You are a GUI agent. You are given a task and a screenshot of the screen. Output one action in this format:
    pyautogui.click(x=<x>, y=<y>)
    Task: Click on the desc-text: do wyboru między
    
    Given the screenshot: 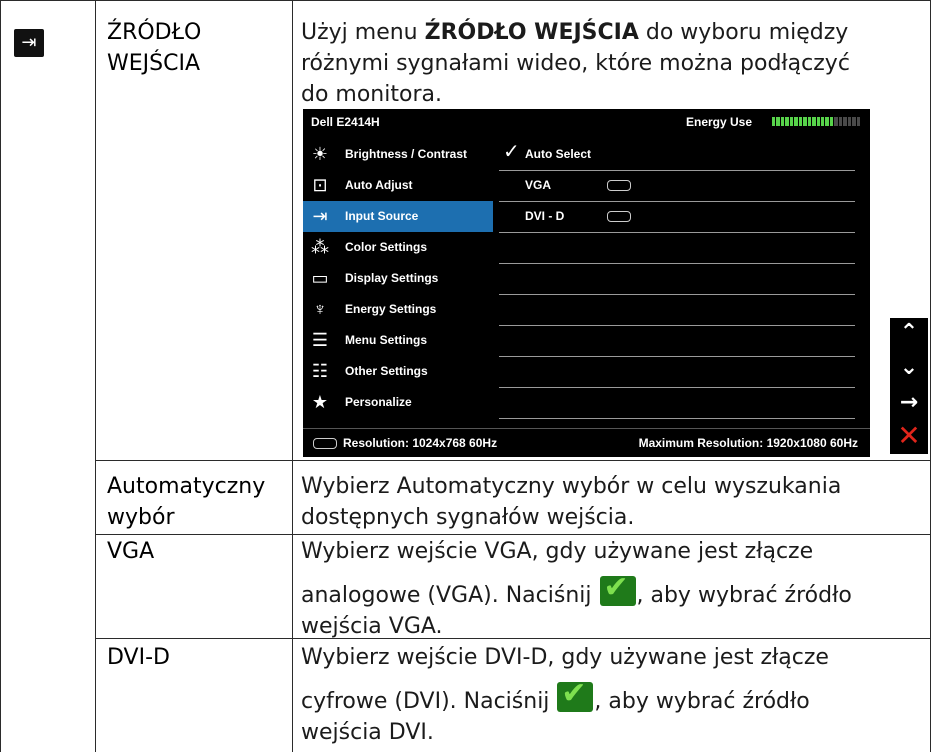 What is the action you would take?
    pyautogui.click(x=743, y=32)
    